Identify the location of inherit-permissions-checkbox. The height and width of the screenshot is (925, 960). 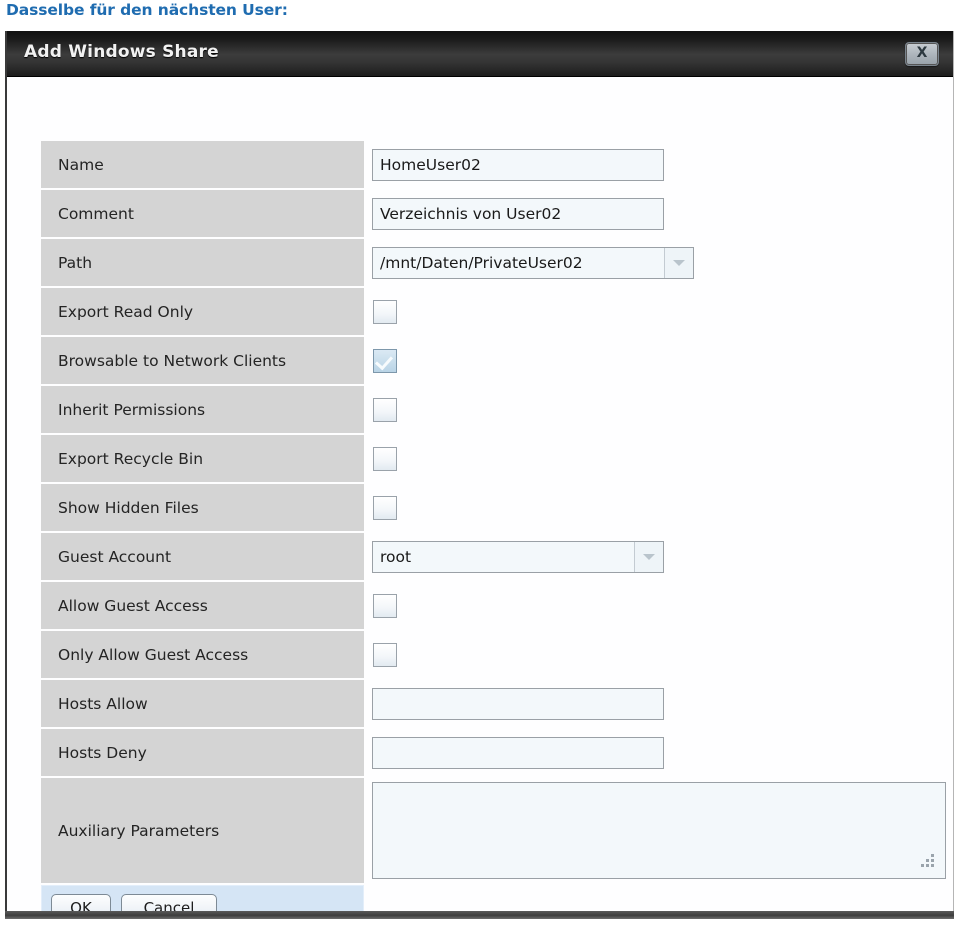
(385, 409).